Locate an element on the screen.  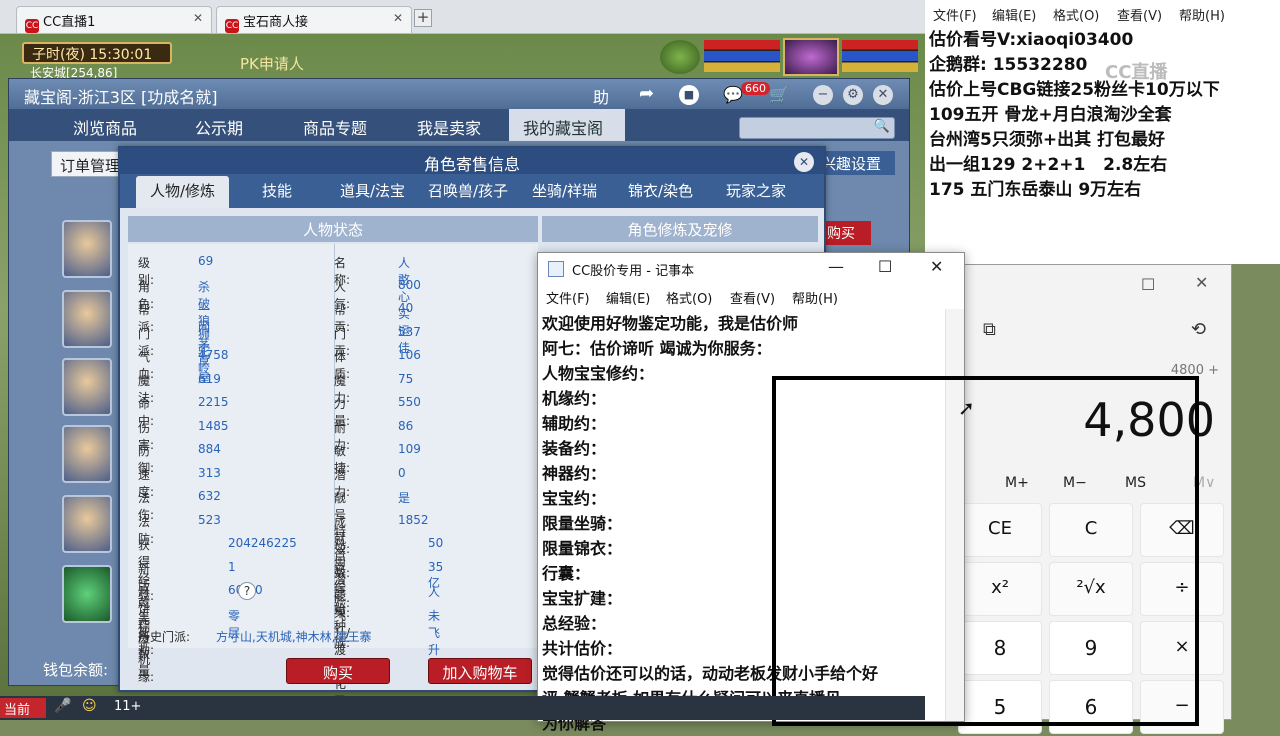
tab-outfits: 锦衣/染色 is located at coordinates (660, 190).